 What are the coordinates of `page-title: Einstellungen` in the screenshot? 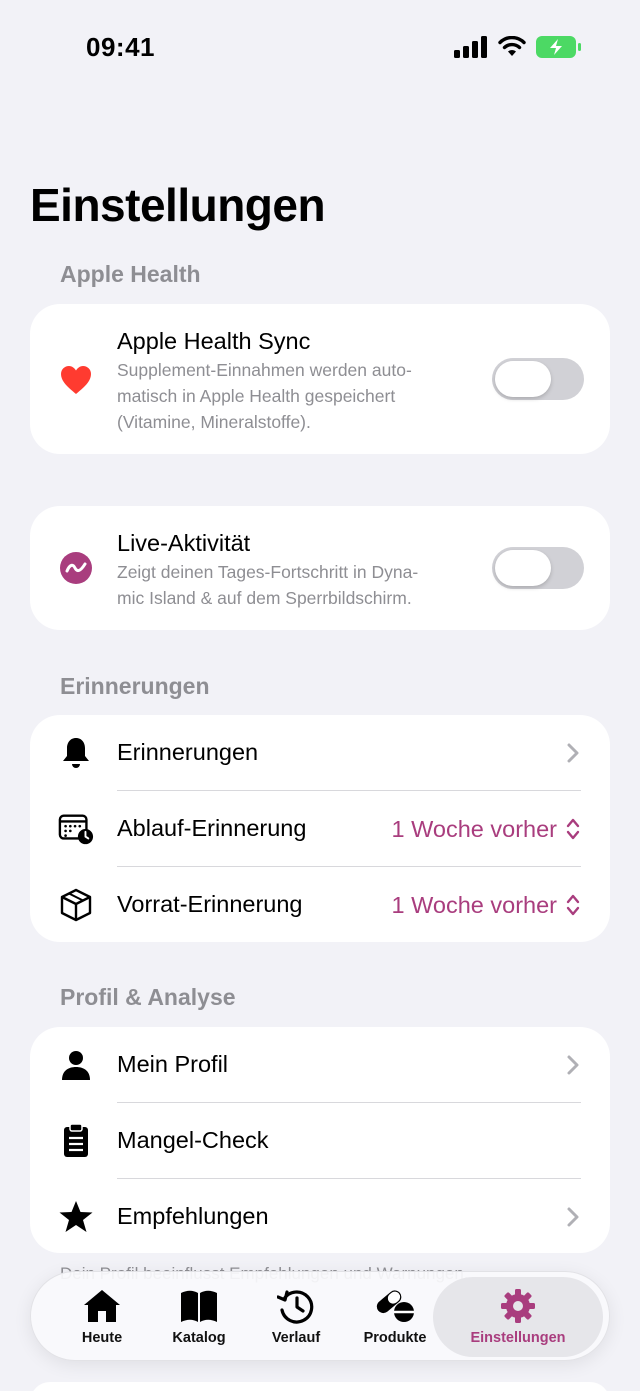 It's located at (178, 205).